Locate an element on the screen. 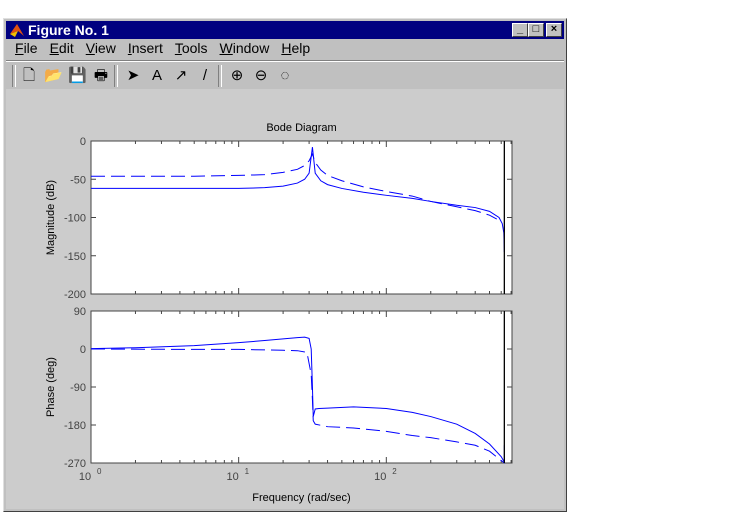 Image resolution: width=750 pixels, height=520 pixels. toolbar: 🗋 📂 💾 🖶 ➤ A ↗ / ⊕ ⊖ ◌ is located at coordinates (285, 74).